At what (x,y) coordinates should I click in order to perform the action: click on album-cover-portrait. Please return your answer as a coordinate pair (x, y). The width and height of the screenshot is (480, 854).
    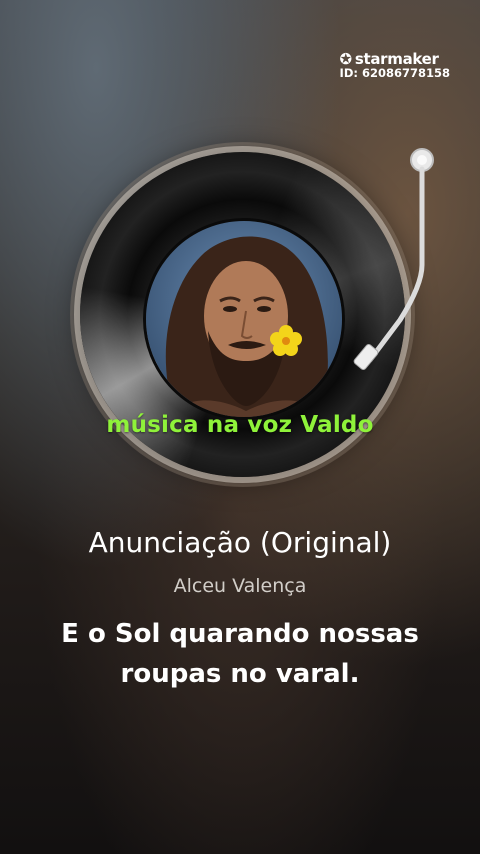
    Looking at the image, I should click on (244, 319).